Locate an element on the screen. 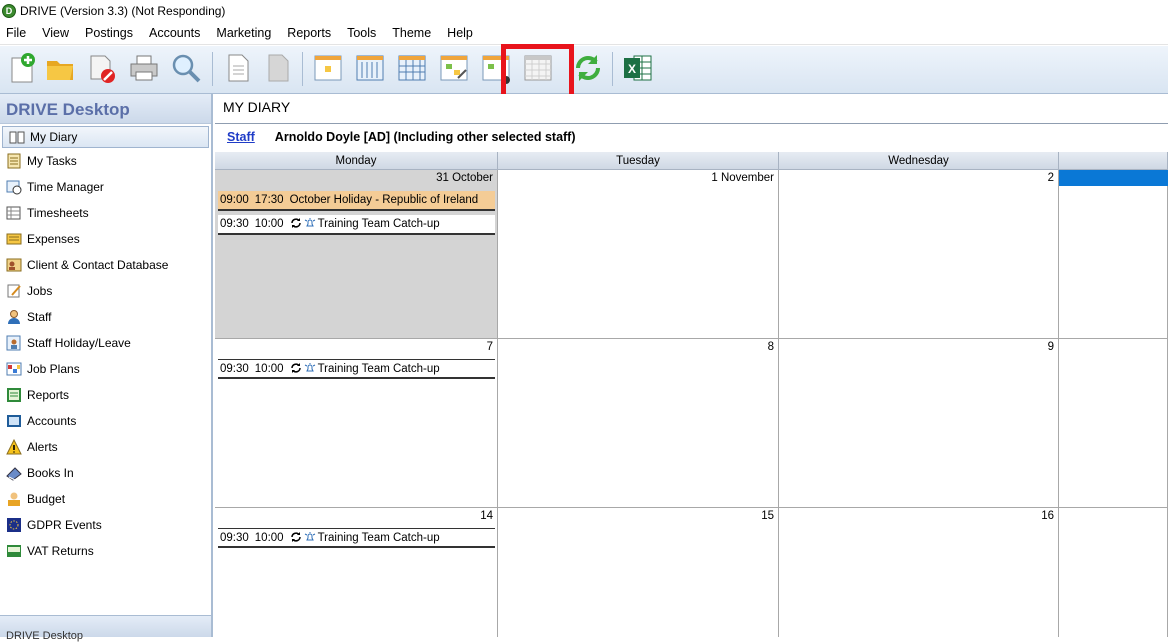 This screenshot has width=1168, height=642. date-label: 2 is located at coordinates (1050, 178).